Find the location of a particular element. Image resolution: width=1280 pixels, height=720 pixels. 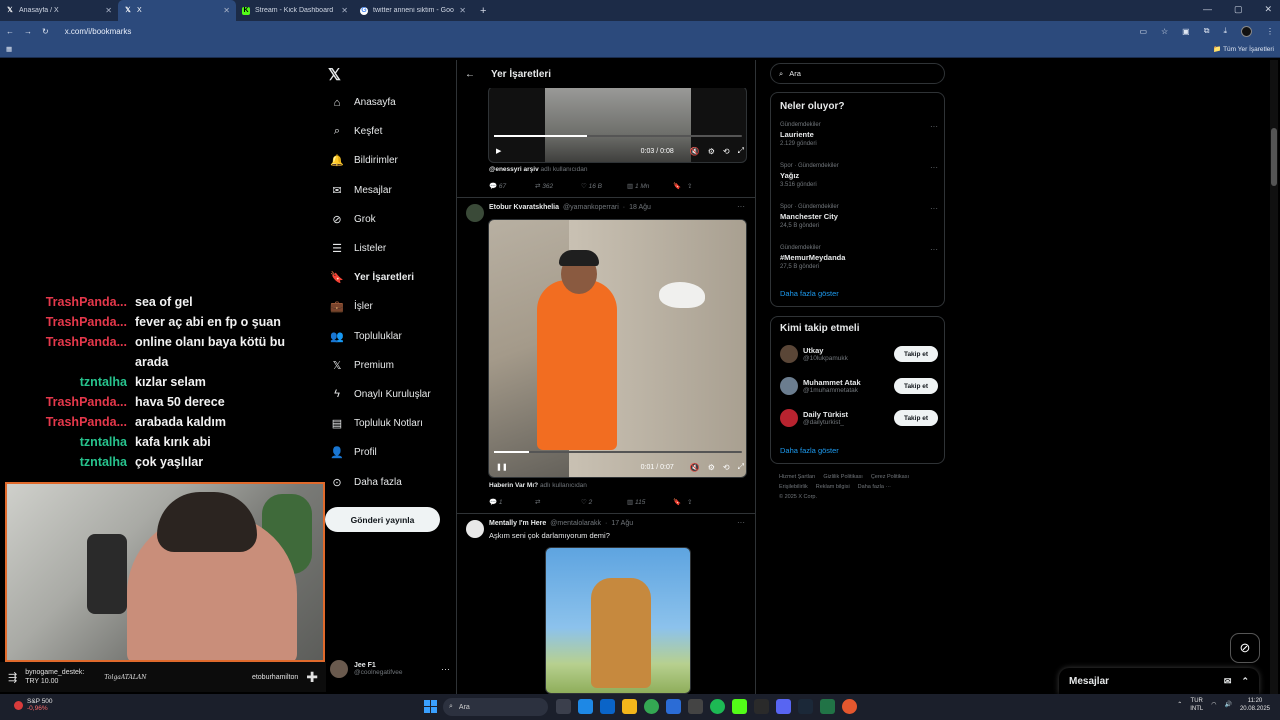

show-more-link: Daha fazla göster is located at coordinates (809, 450).